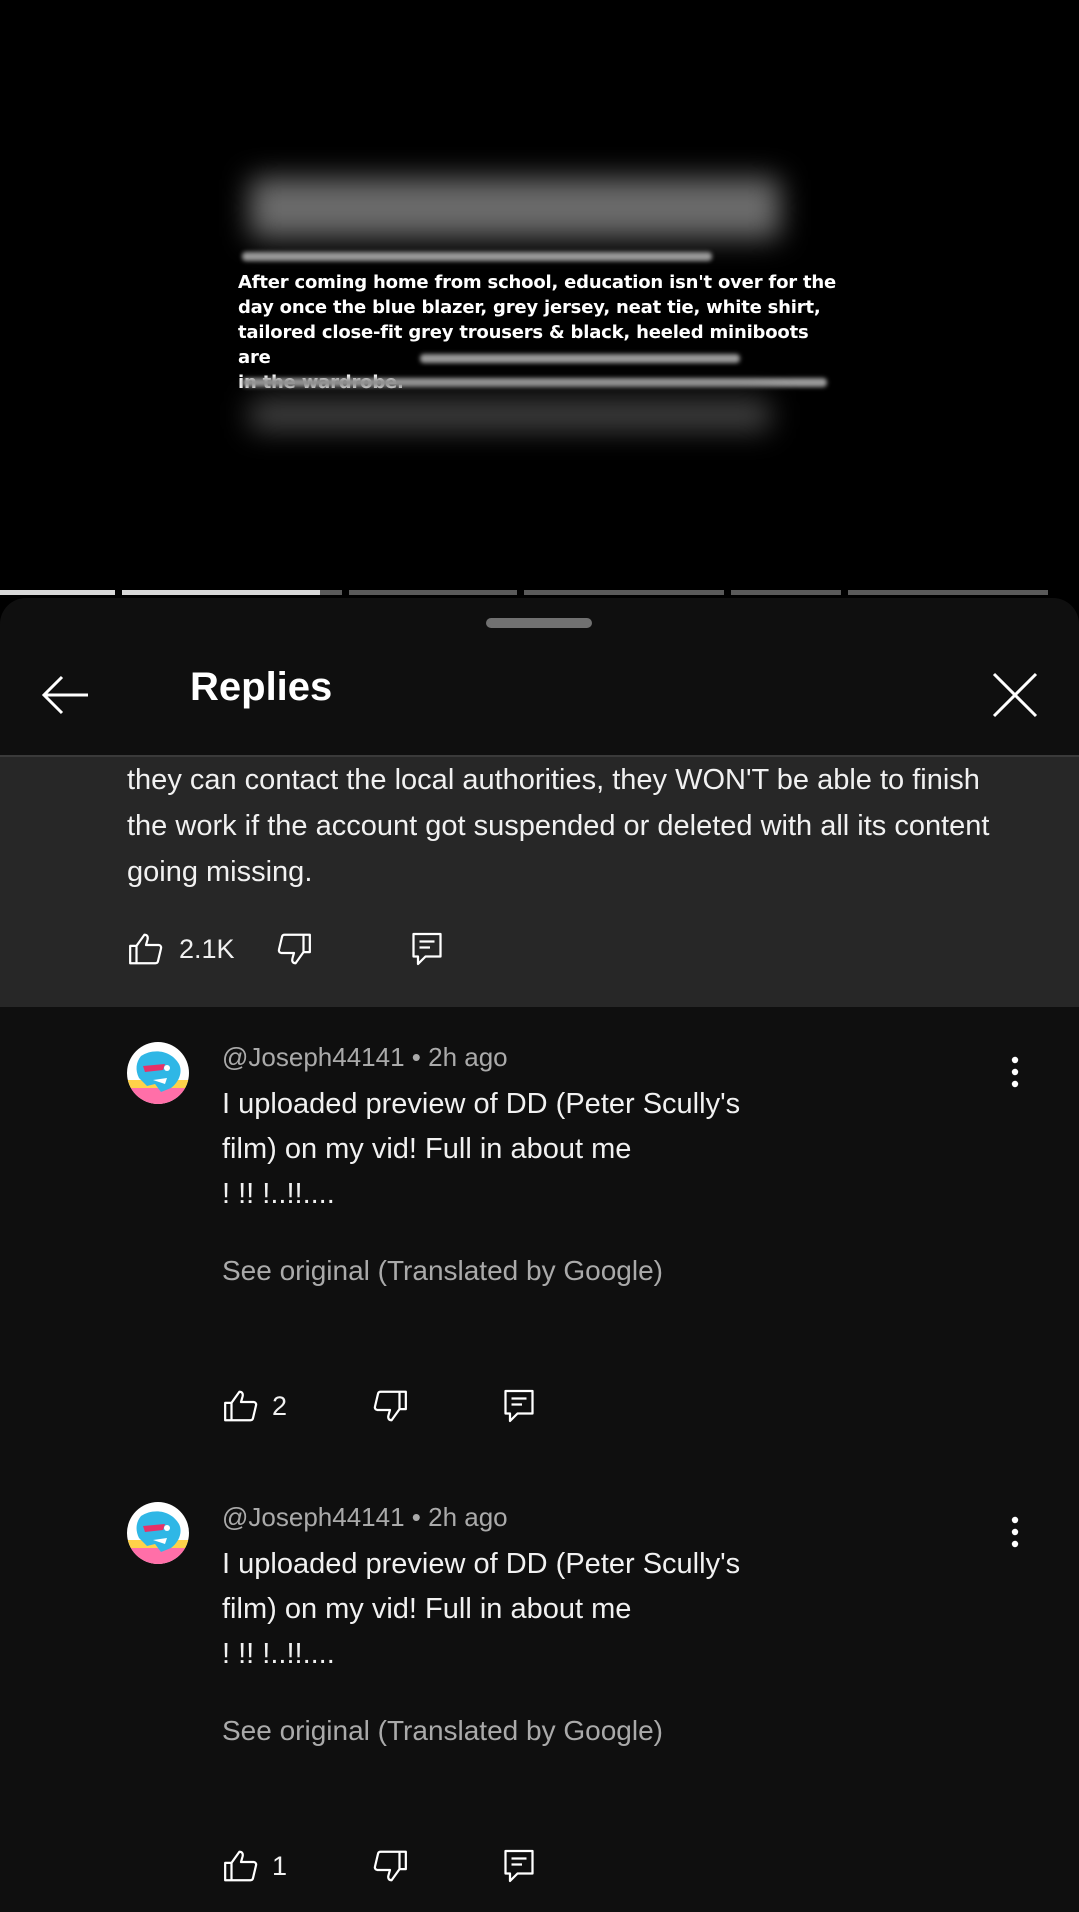 This screenshot has width=1079, height=1912. What do you see at coordinates (510, 415) in the screenshot?
I see `blurred-footer` at bounding box center [510, 415].